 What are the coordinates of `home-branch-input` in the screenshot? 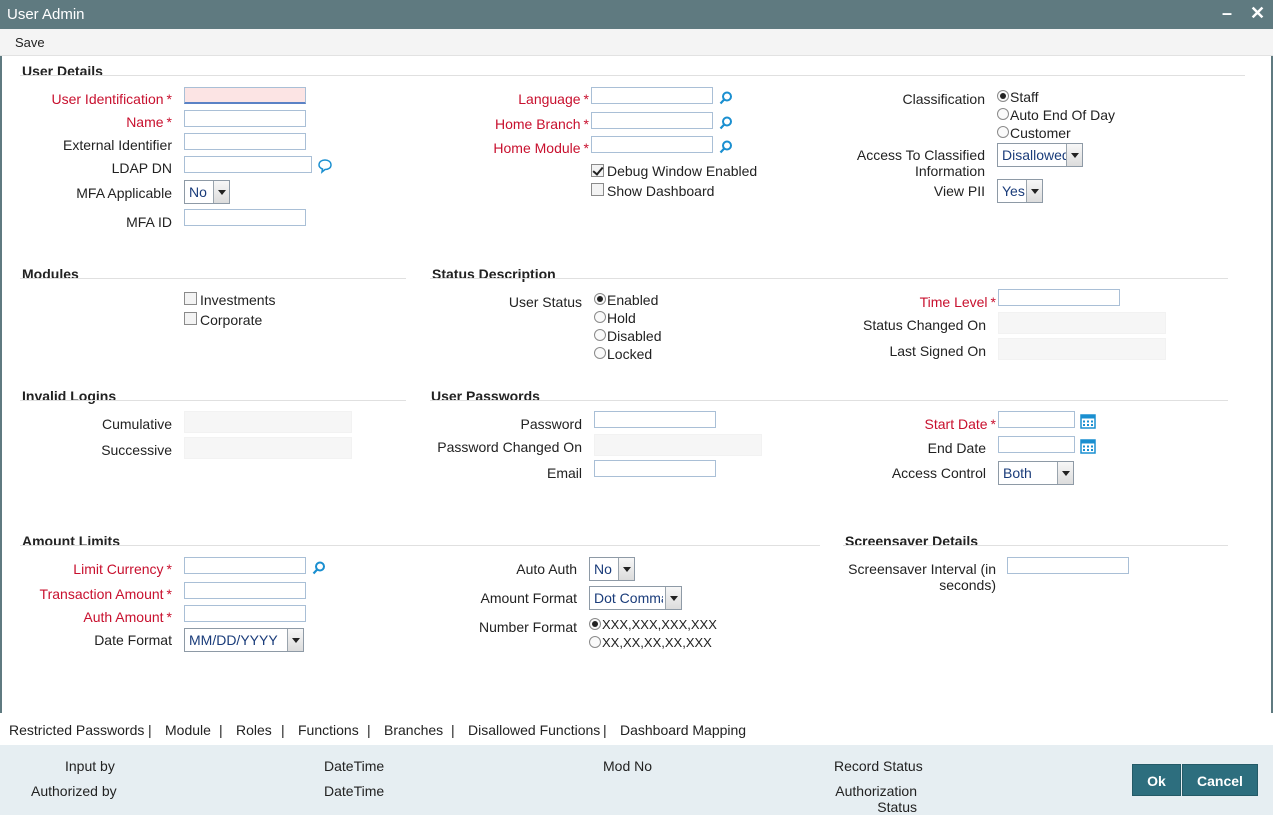 It's located at (652, 120).